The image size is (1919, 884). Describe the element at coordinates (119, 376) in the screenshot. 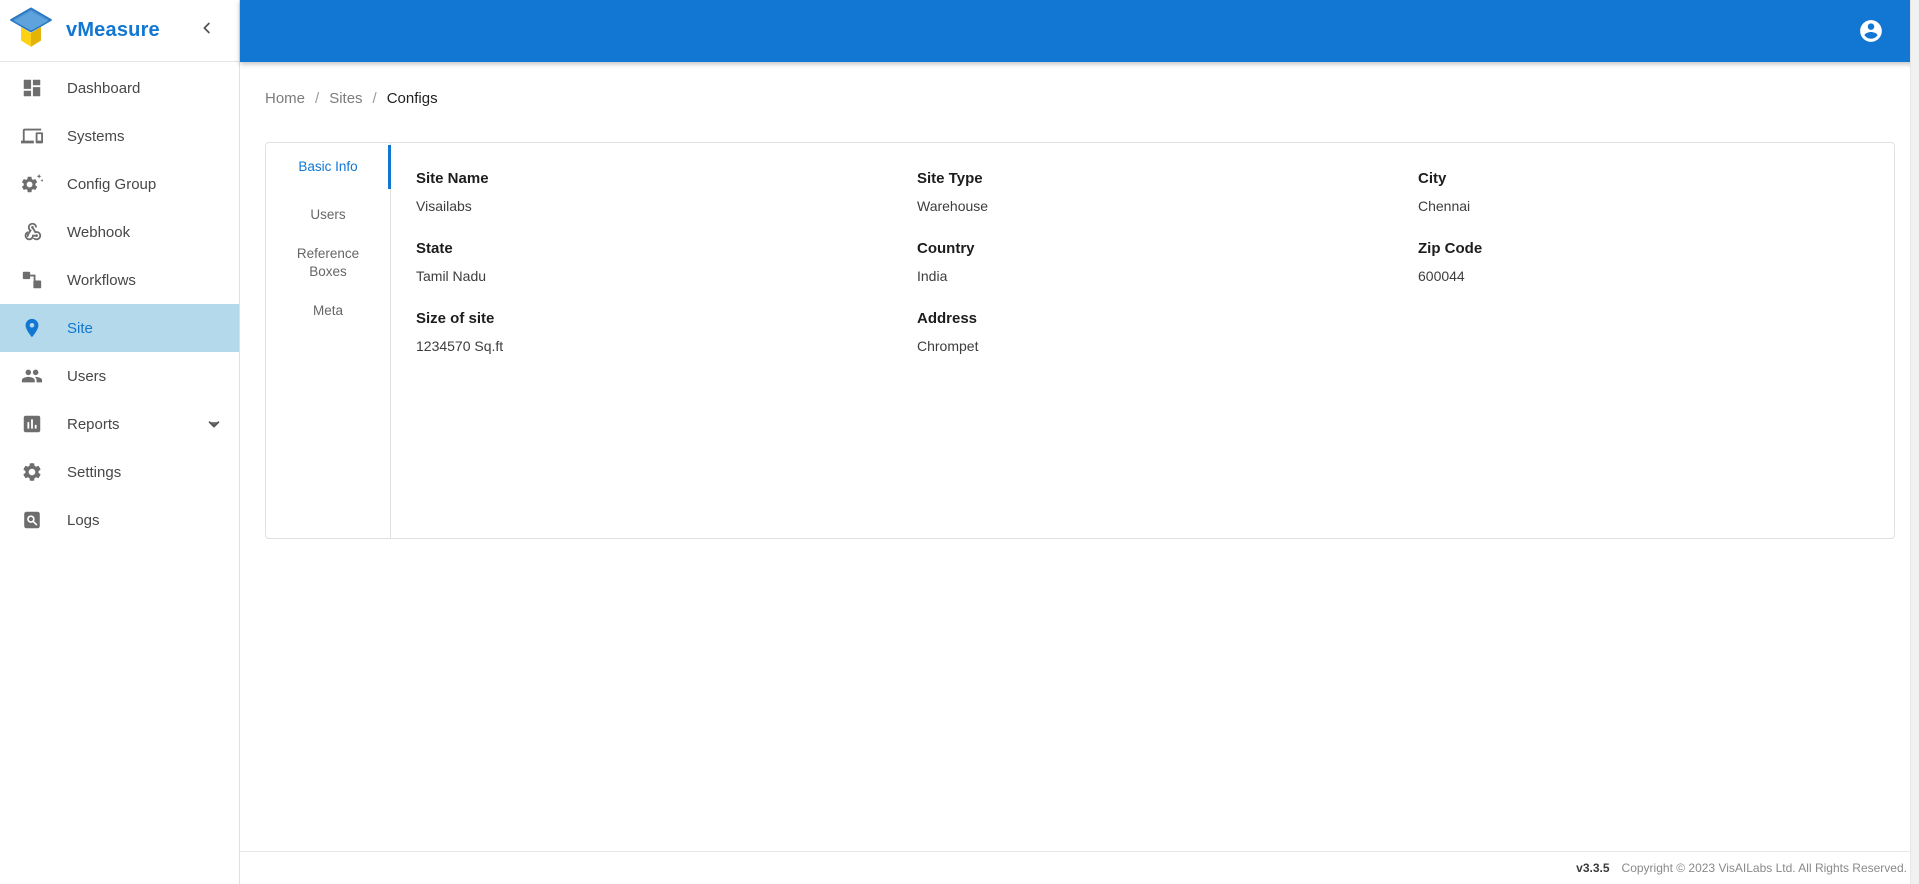

I see `sidebar-item-users: Users` at that location.